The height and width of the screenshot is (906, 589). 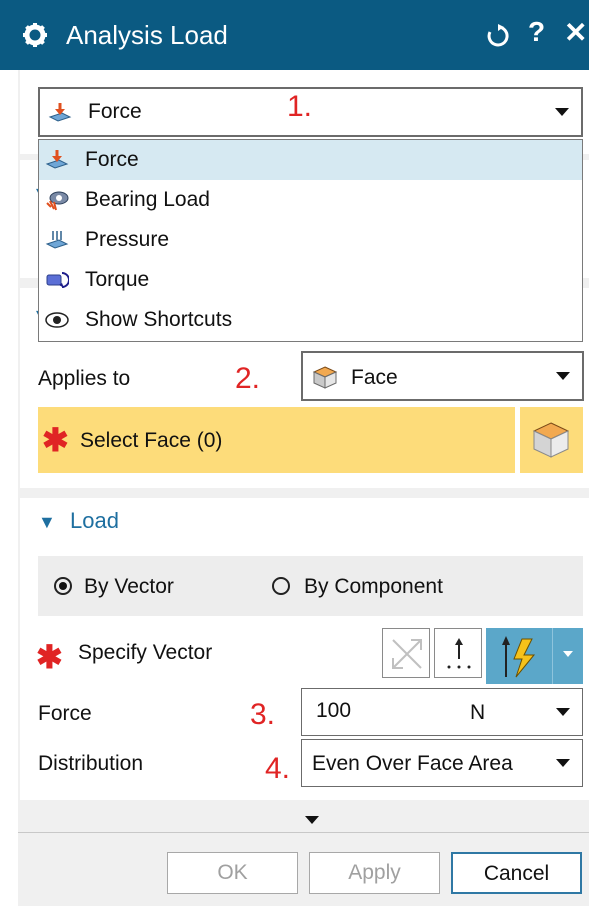 What do you see at coordinates (294, 35) in the screenshot?
I see `title-bar: Analysis Load ? ✕` at bounding box center [294, 35].